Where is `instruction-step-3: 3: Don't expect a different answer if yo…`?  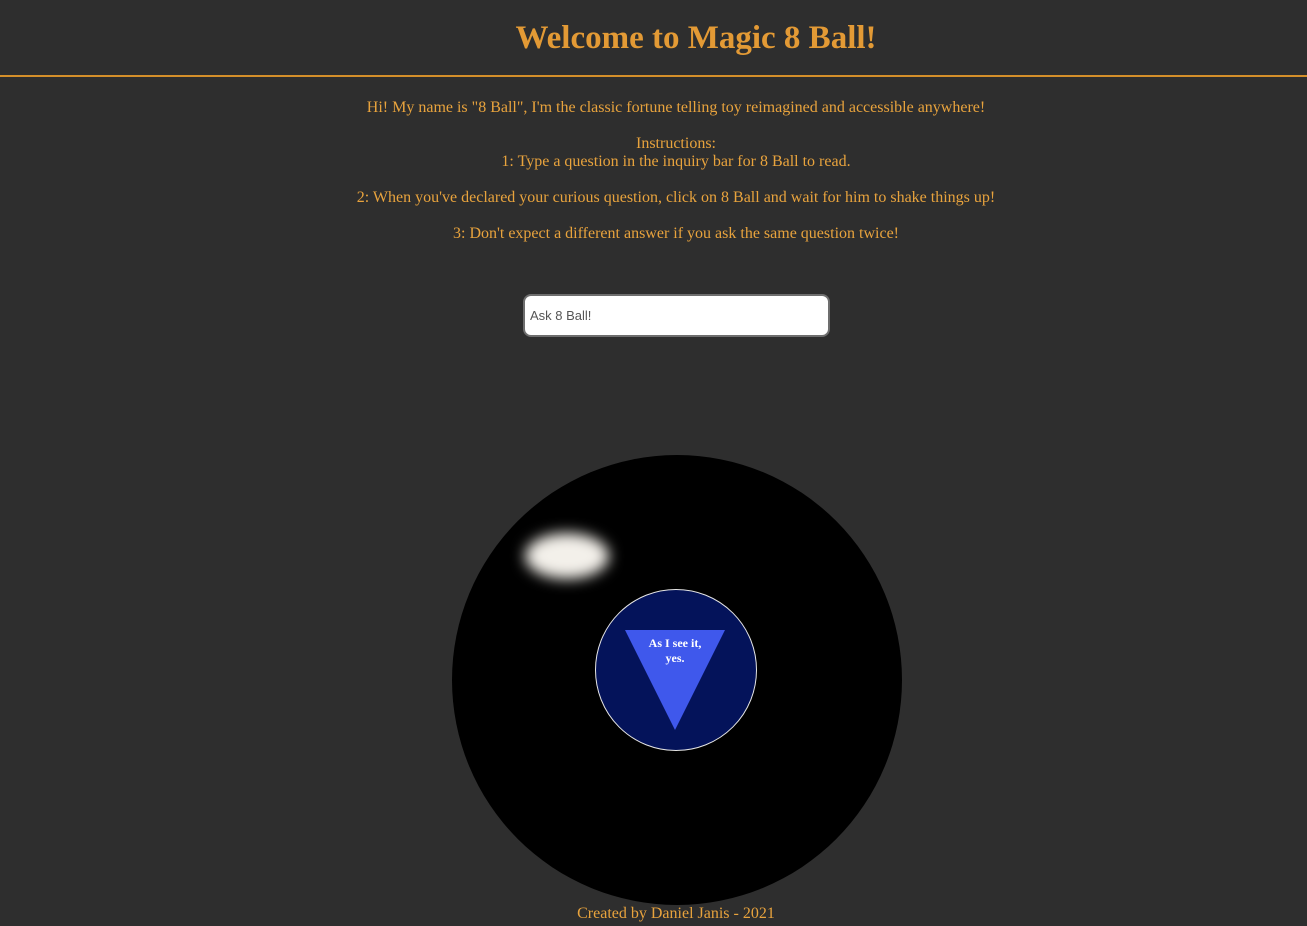 instruction-step-3: 3: Don't expect a different answer if yo… is located at coordinates (676, 233).